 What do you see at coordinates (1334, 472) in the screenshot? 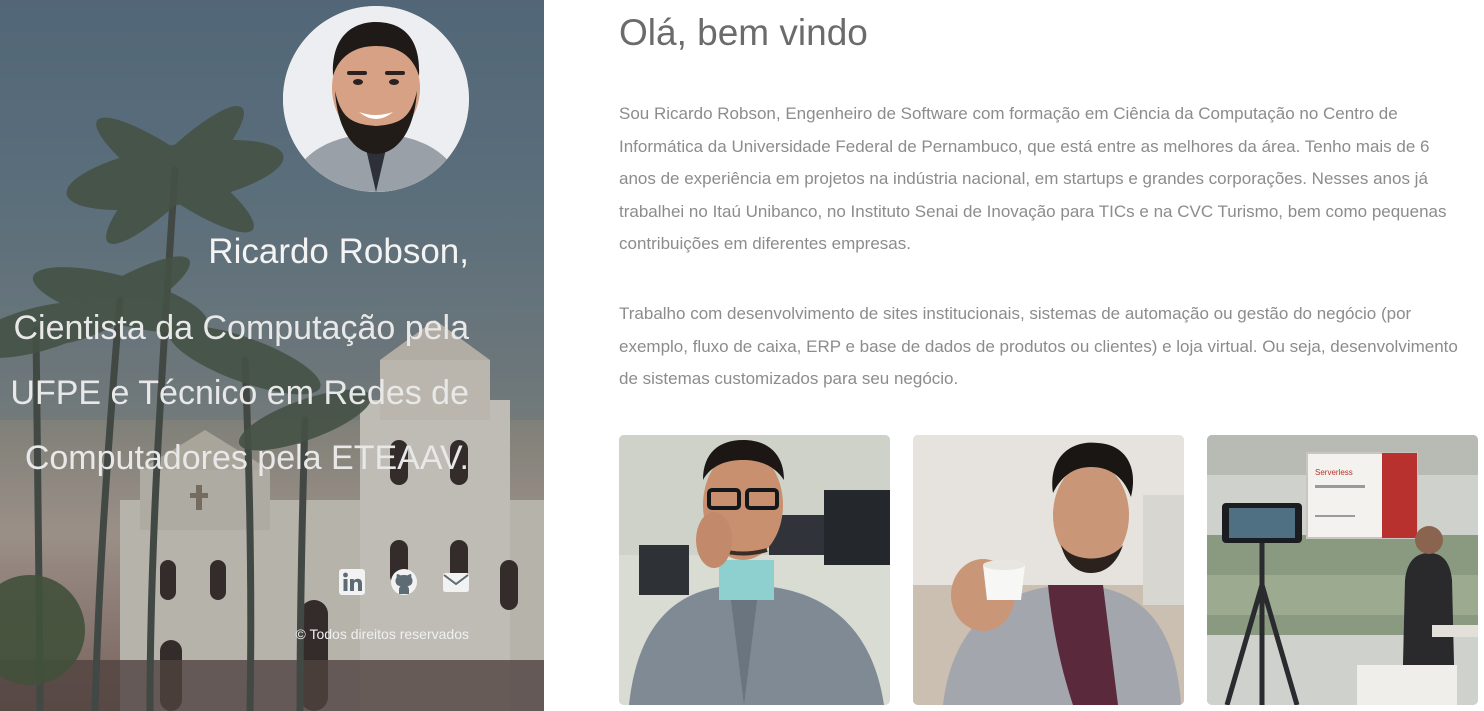
I see `slide-title: Serverless` at bounding box center [1334, 472].